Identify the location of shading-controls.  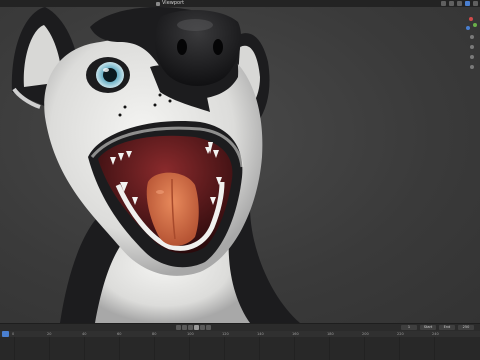
(459, 3).